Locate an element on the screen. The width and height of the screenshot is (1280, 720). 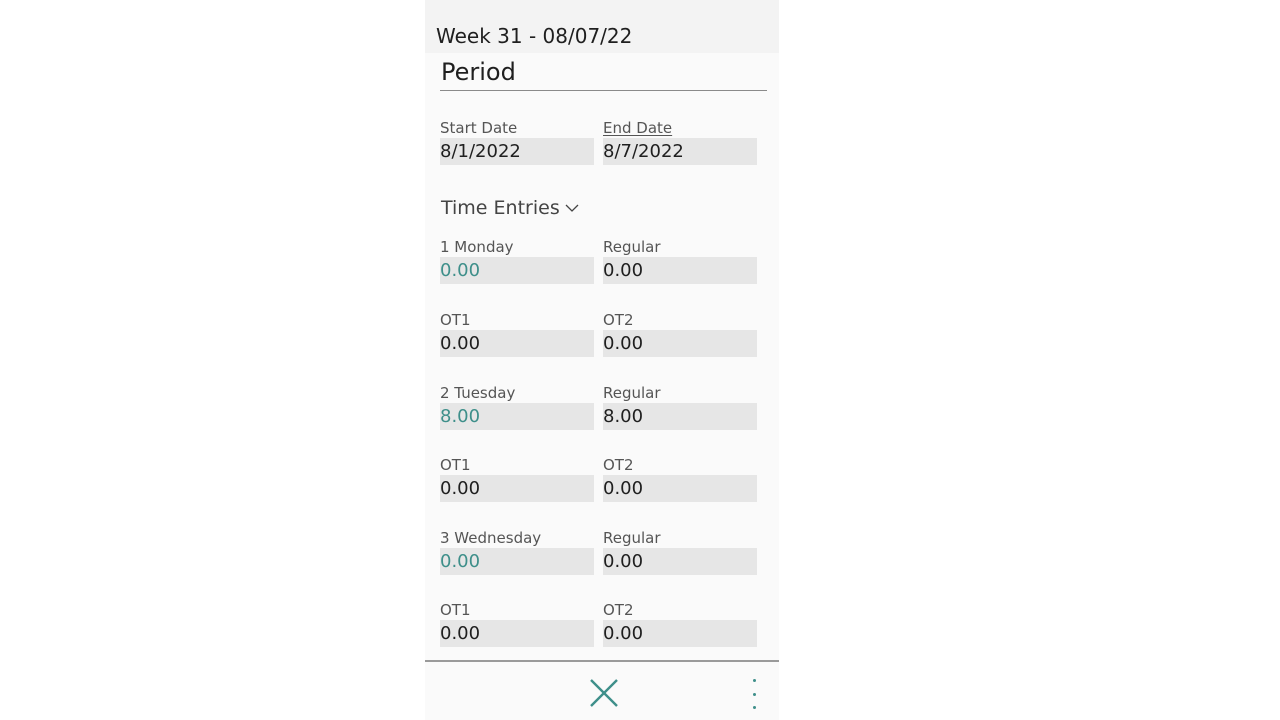
monday-field: 1 Monday 0.00 is located at coordinates (517, 260).